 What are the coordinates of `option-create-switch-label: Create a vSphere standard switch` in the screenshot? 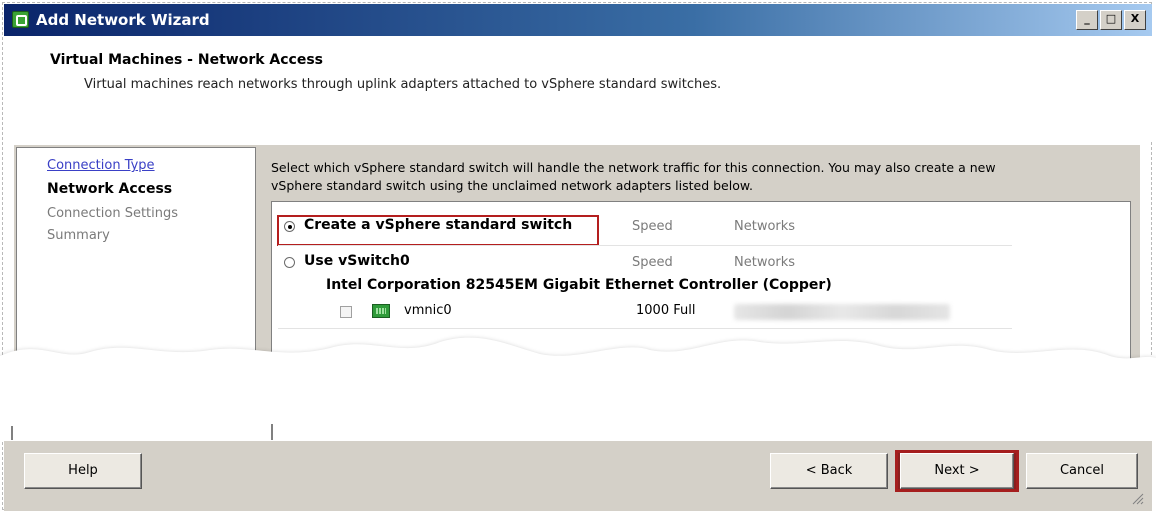 It's located at (438, 225).